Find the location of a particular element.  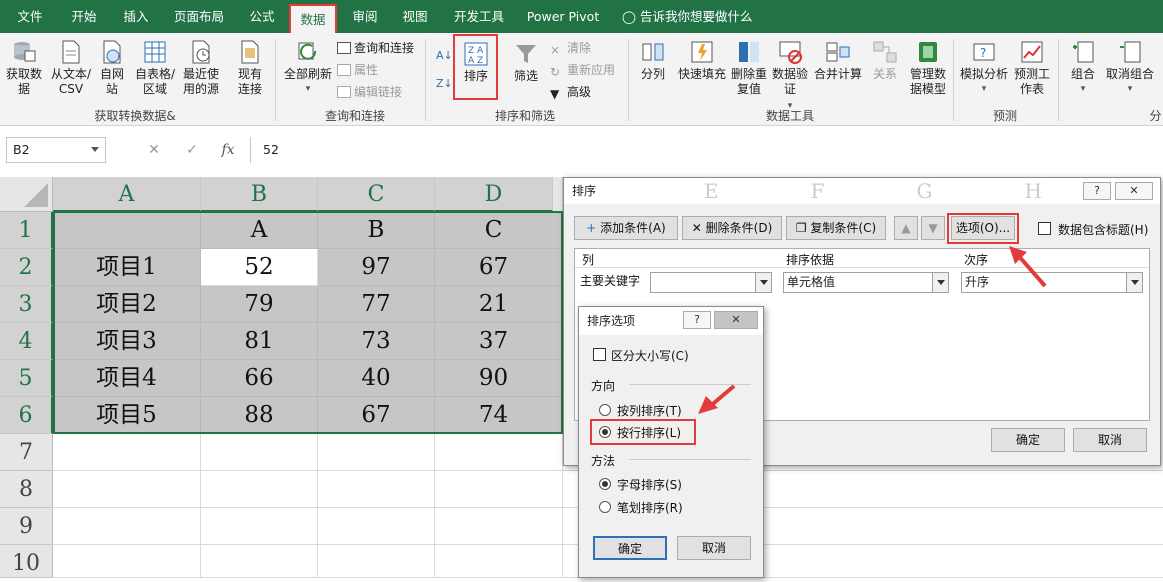

tab-file: 文件 is located at coordinates (30, 16).